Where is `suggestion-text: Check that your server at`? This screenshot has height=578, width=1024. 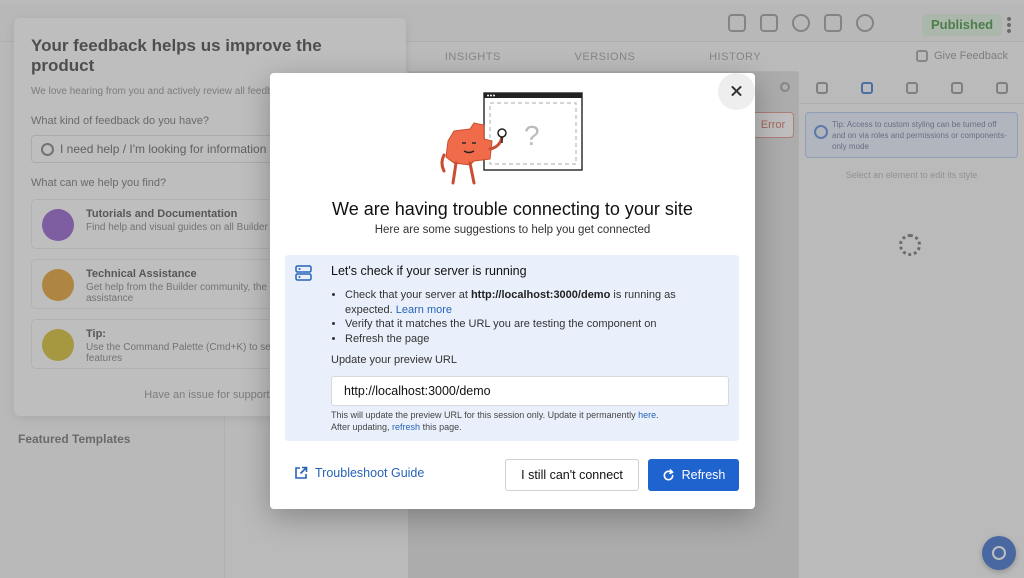 suggestion-text: Check that your server at is located at coordinates (408, 295).